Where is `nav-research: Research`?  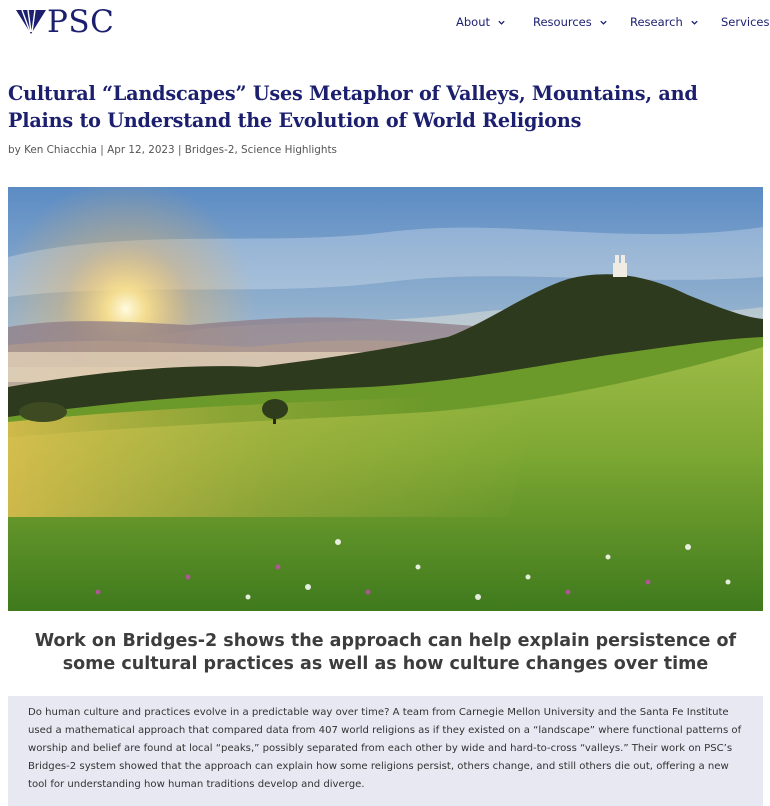
nav-research: Research is located at coordinates (664, 22).